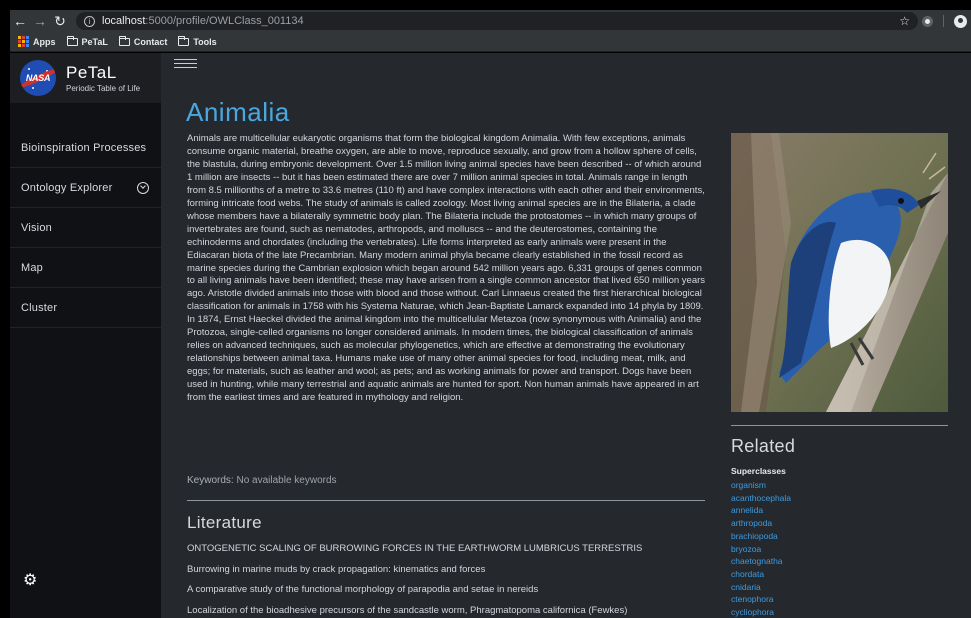 The image size is (971, 618). Describe the element at coordinates (761, 599) in the screenshot. I see `related-link: ctenophora` at that location.